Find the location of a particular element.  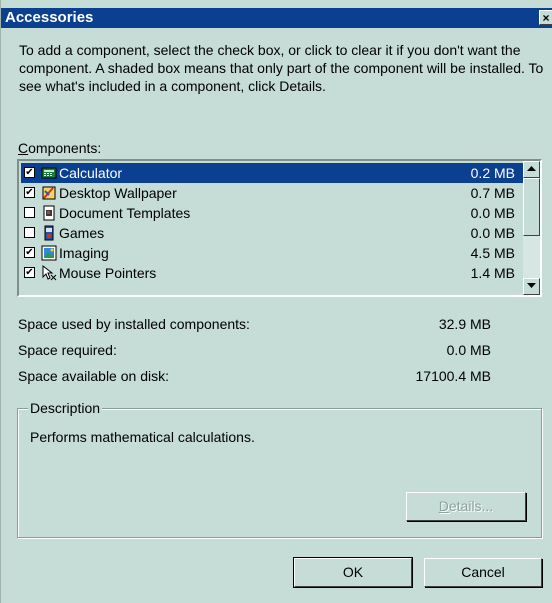

space-required-label: Space required: is located at coordinates (67, 350).